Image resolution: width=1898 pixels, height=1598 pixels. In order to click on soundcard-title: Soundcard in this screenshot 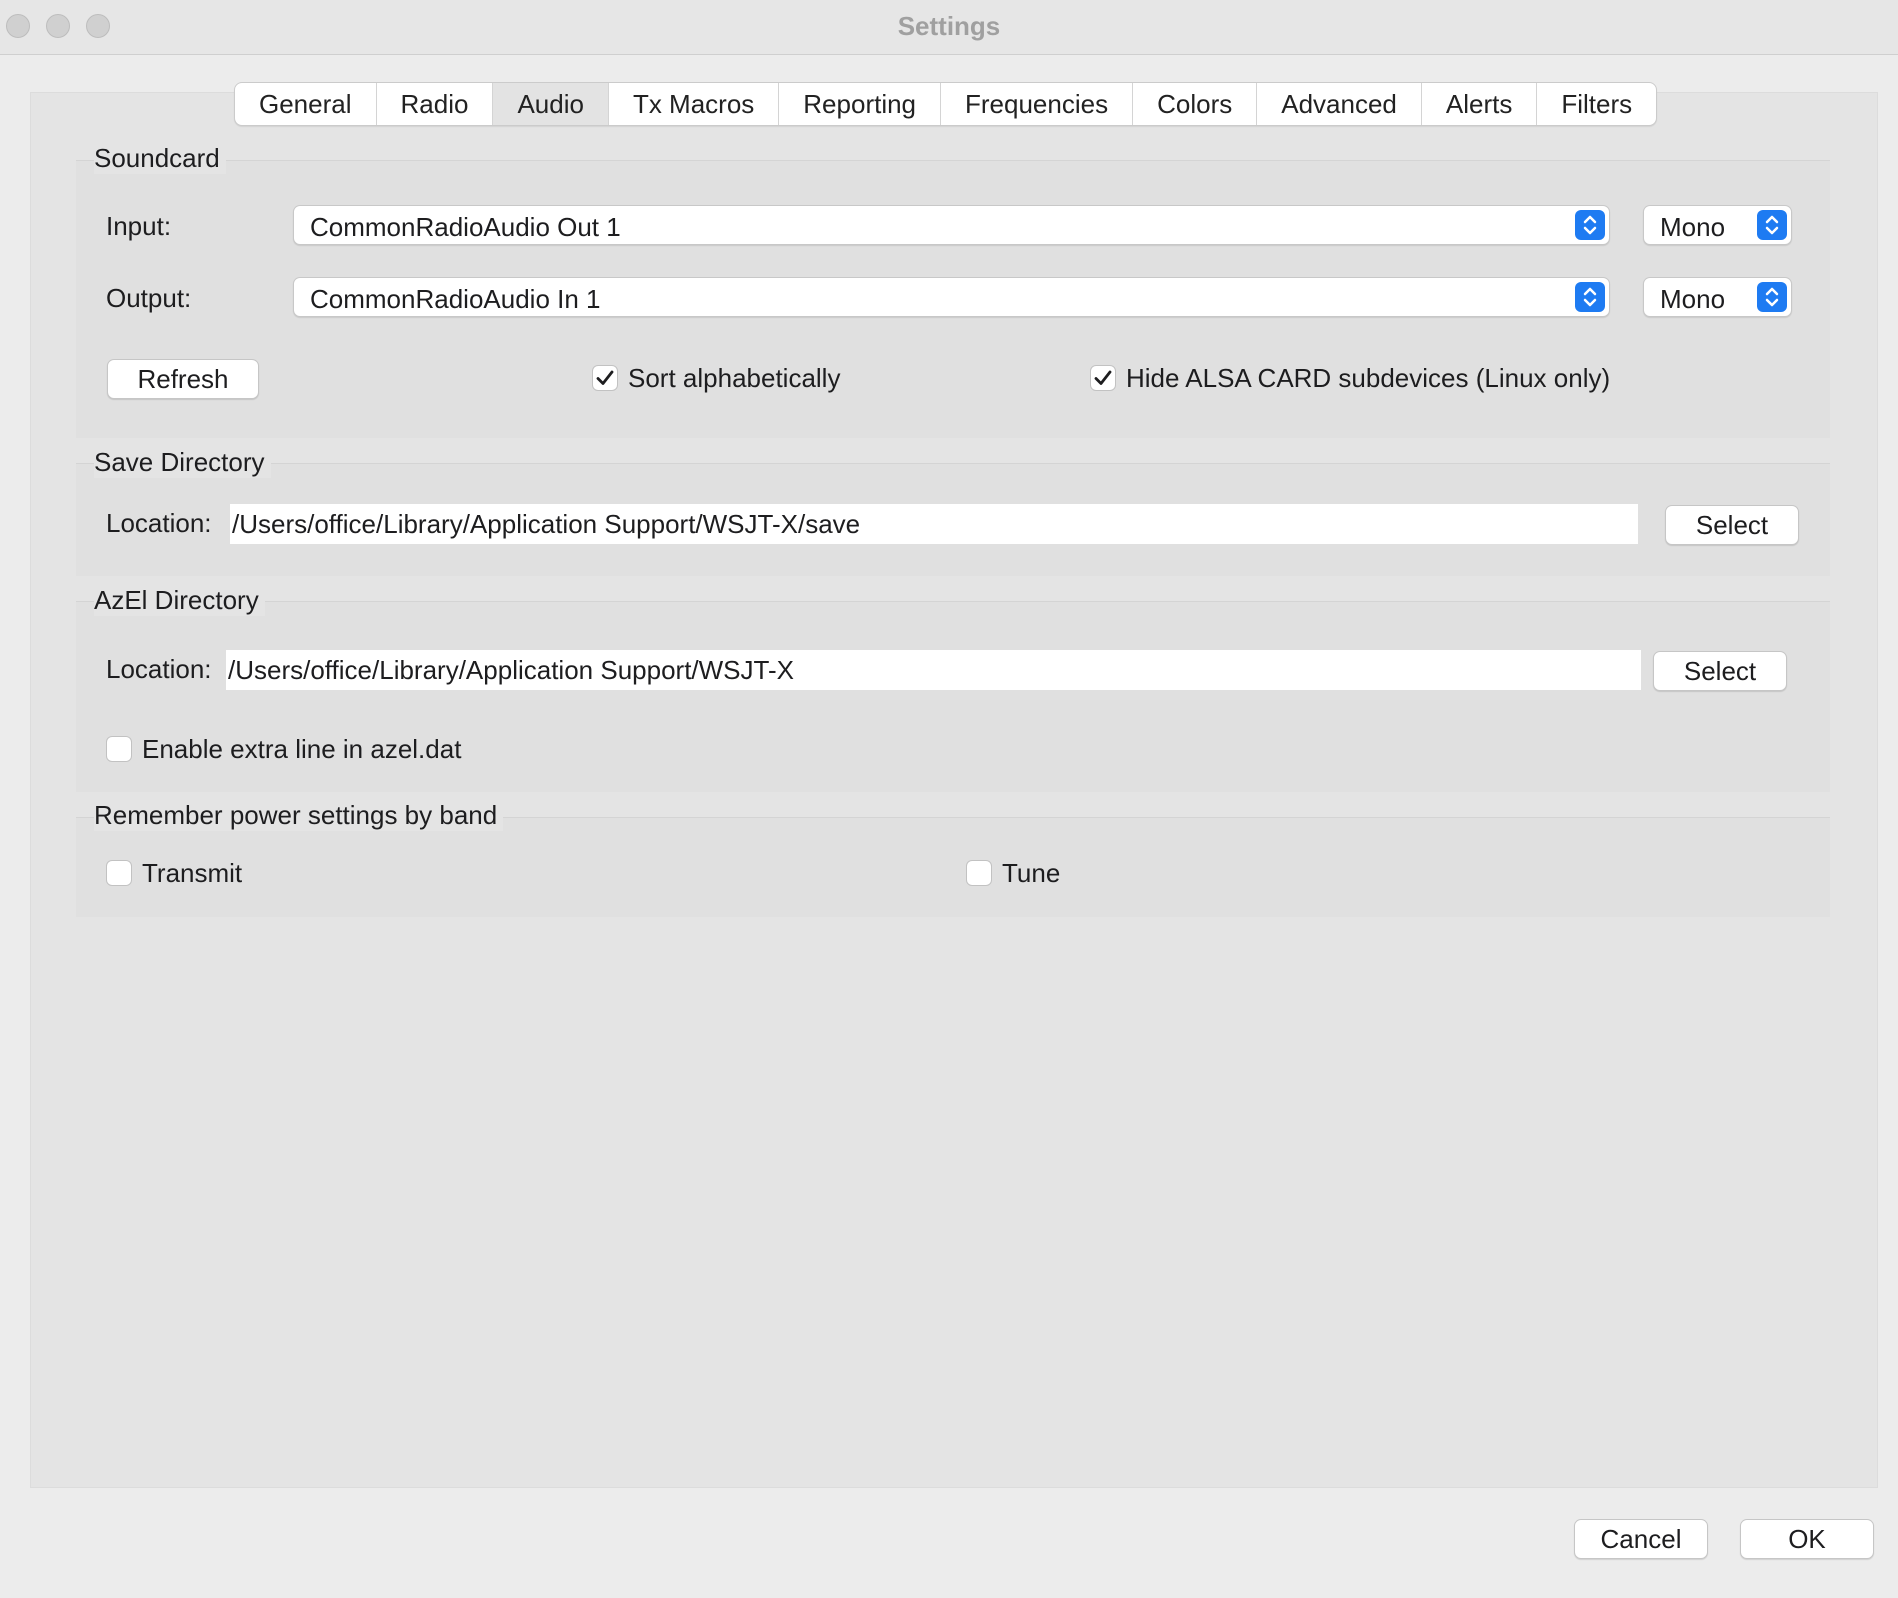, I will do `click(160, 158)`.